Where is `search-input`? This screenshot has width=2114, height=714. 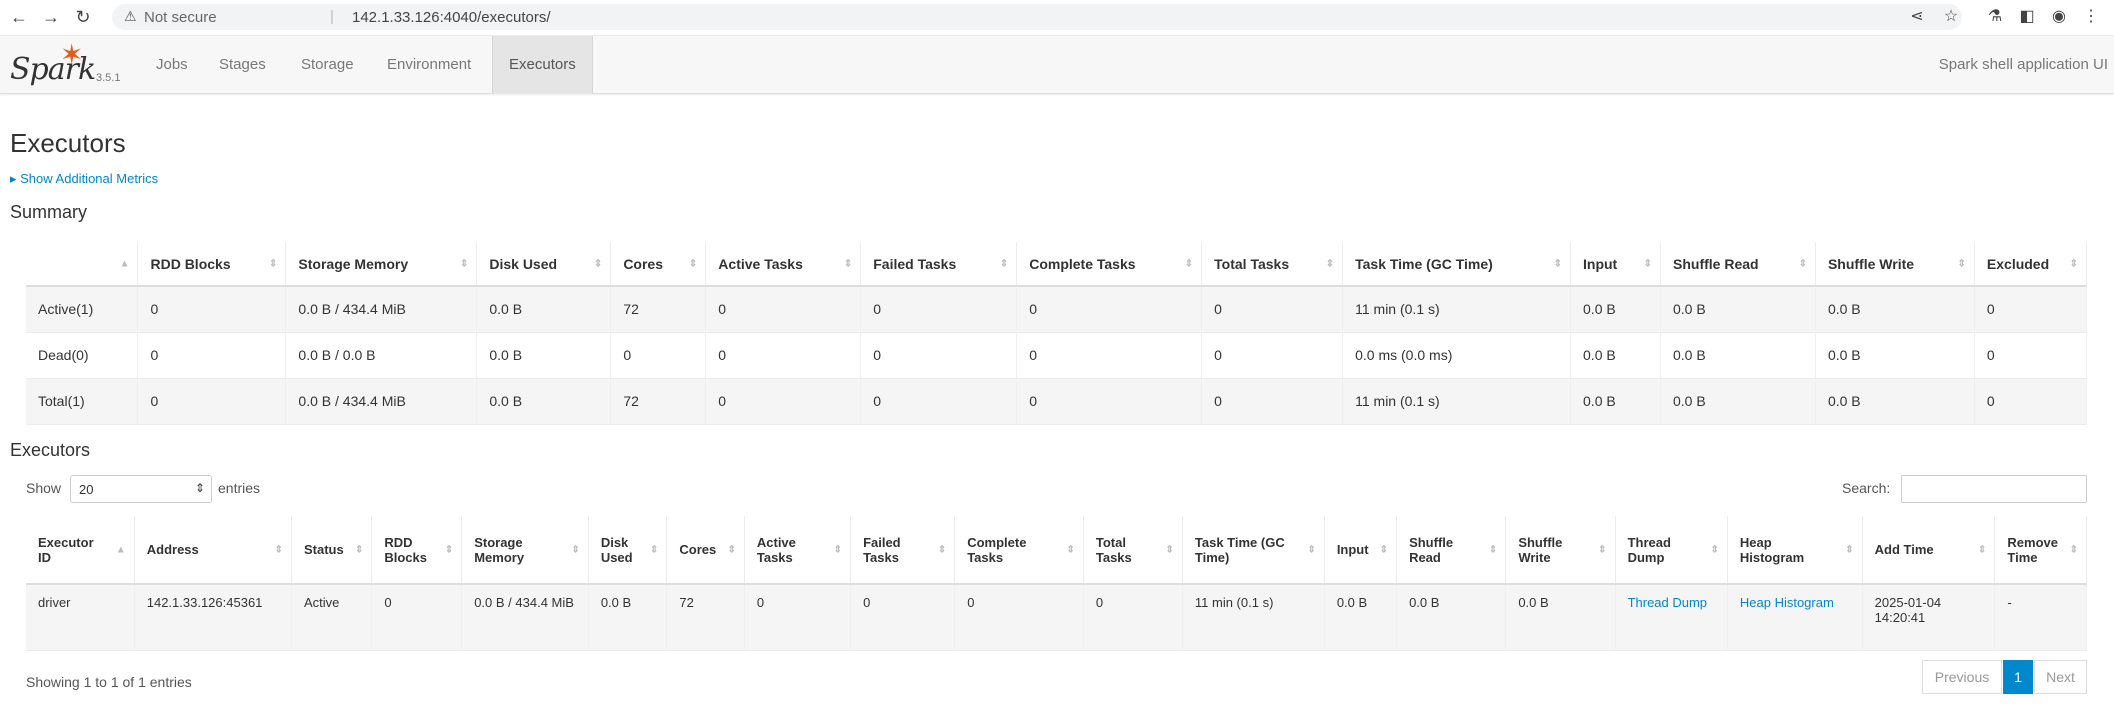
search-input is located at coordinates (1994, 489).